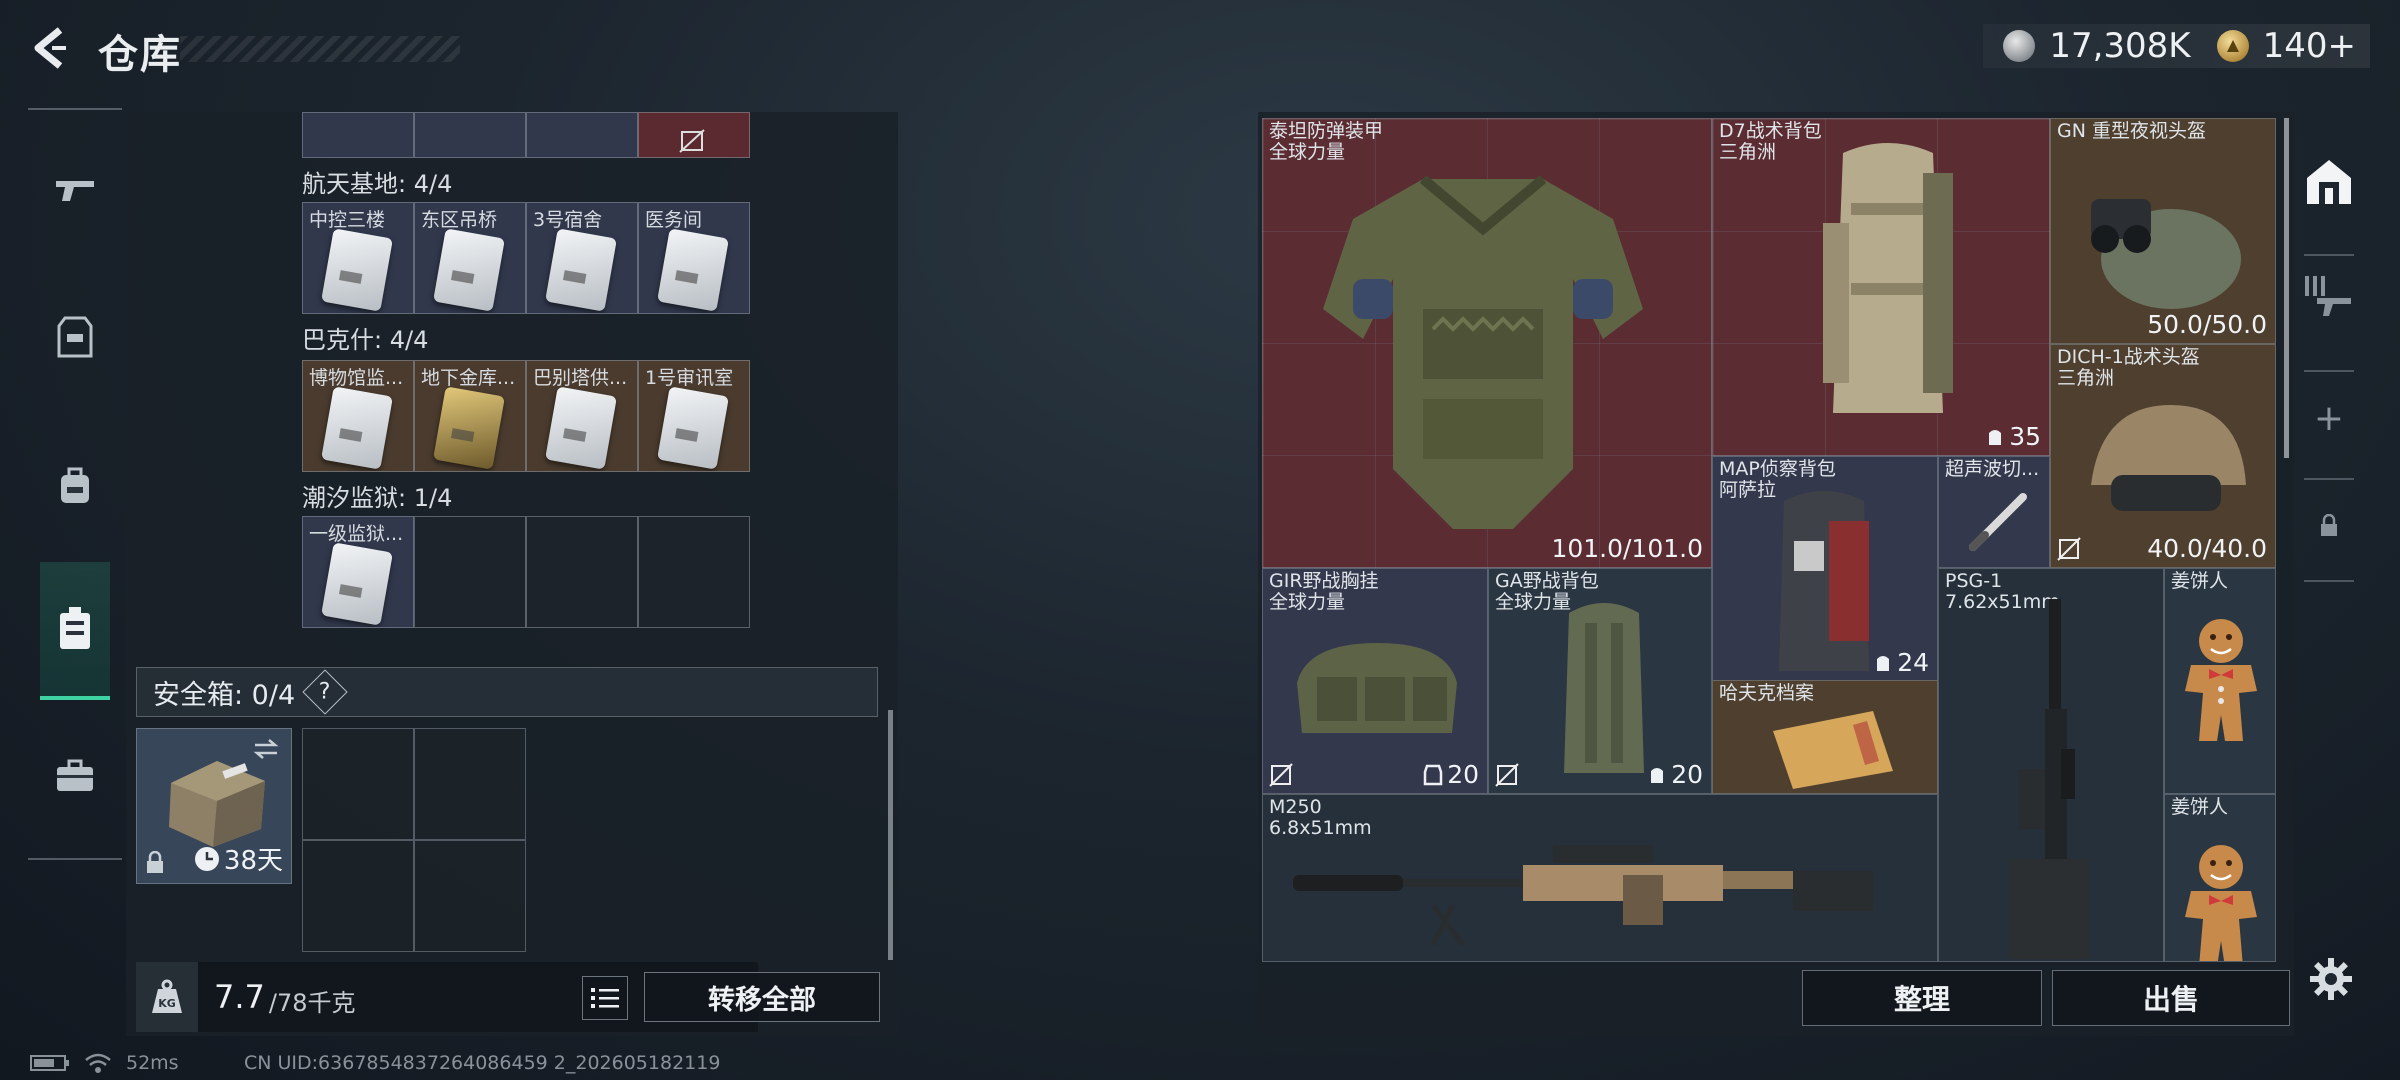  I want to click on weight-kg-icon: KG, so click(167, 997).